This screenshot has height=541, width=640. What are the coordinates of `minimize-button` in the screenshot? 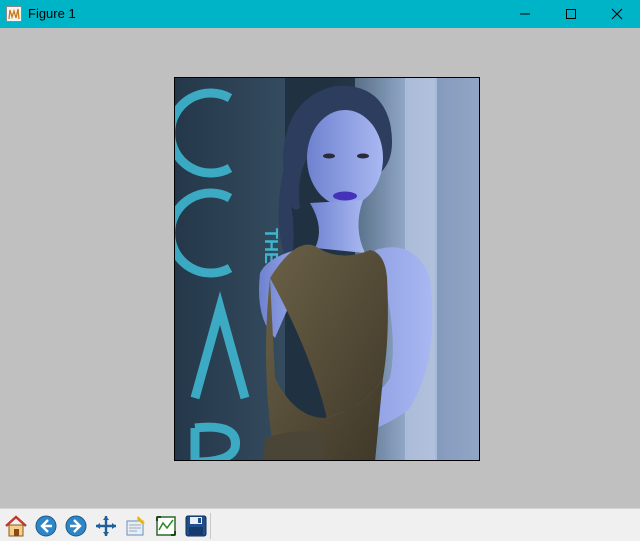 It's located at (525, 14).